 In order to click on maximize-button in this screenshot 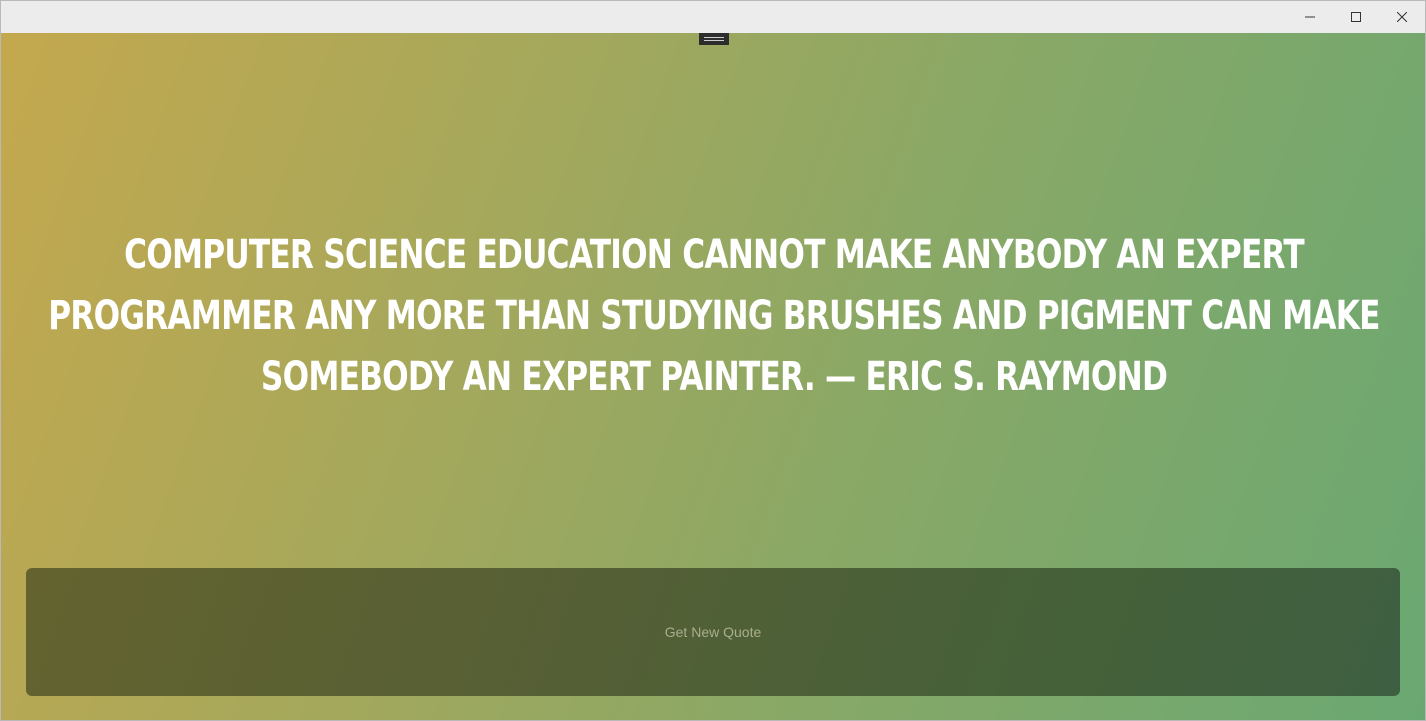, I will do `click(1356, 17)`.